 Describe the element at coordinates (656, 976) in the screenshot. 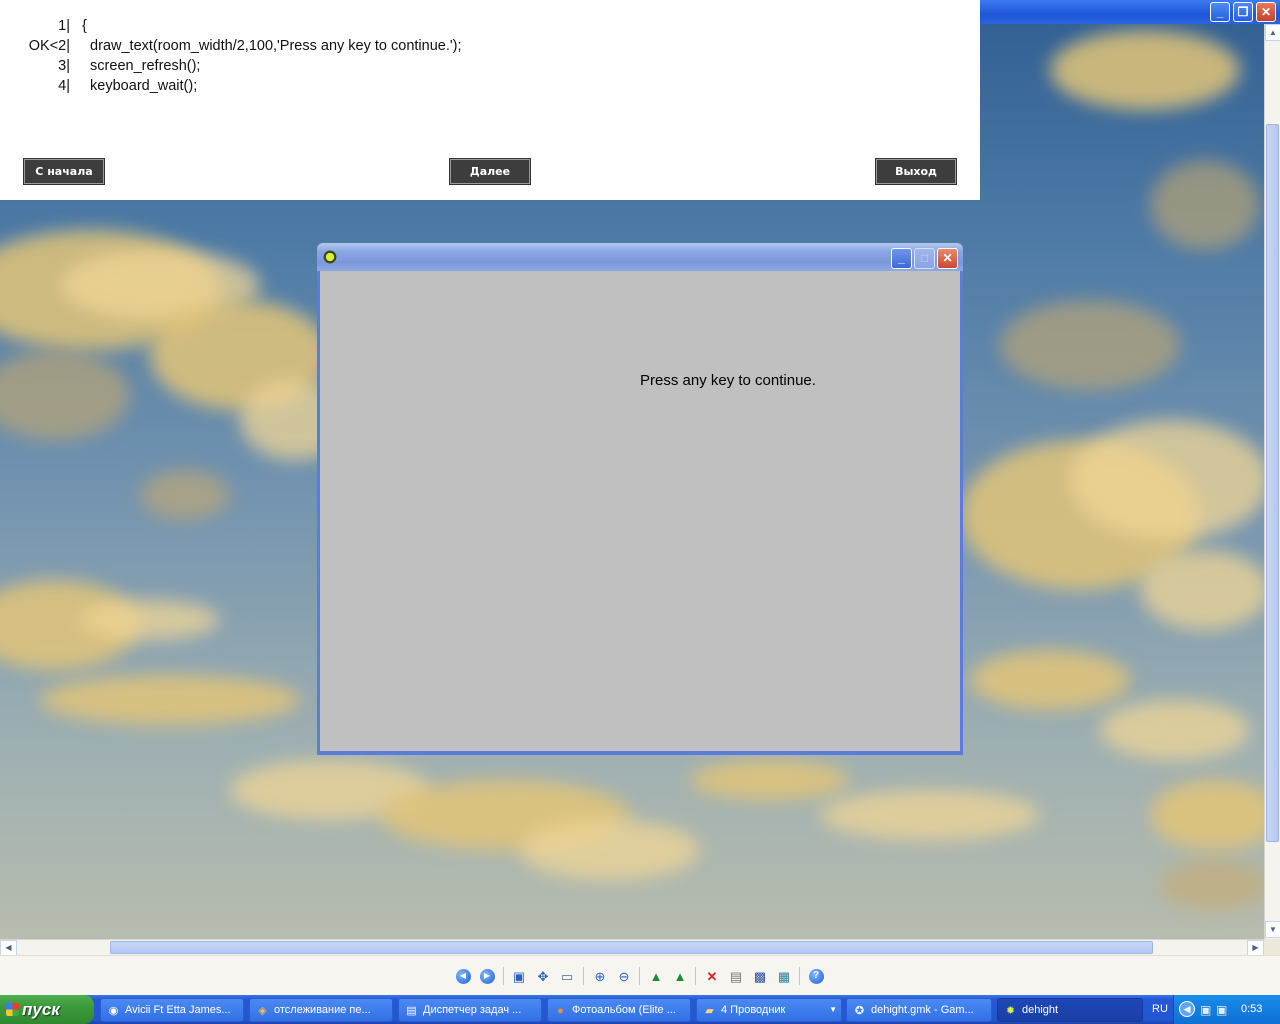

I see `rotate-clockwise-icon: ▲` at that location.